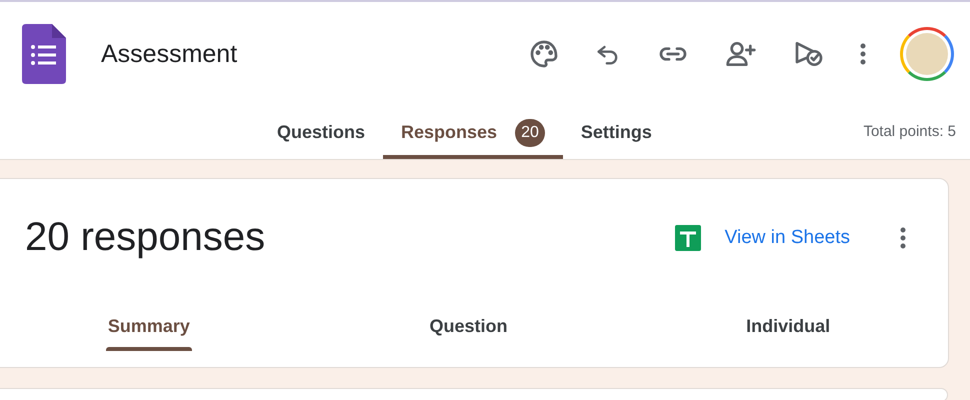  What do you see at coordinates (927, 54) in the screenshot?
I see `avatar` at bounding box center [927, 54].